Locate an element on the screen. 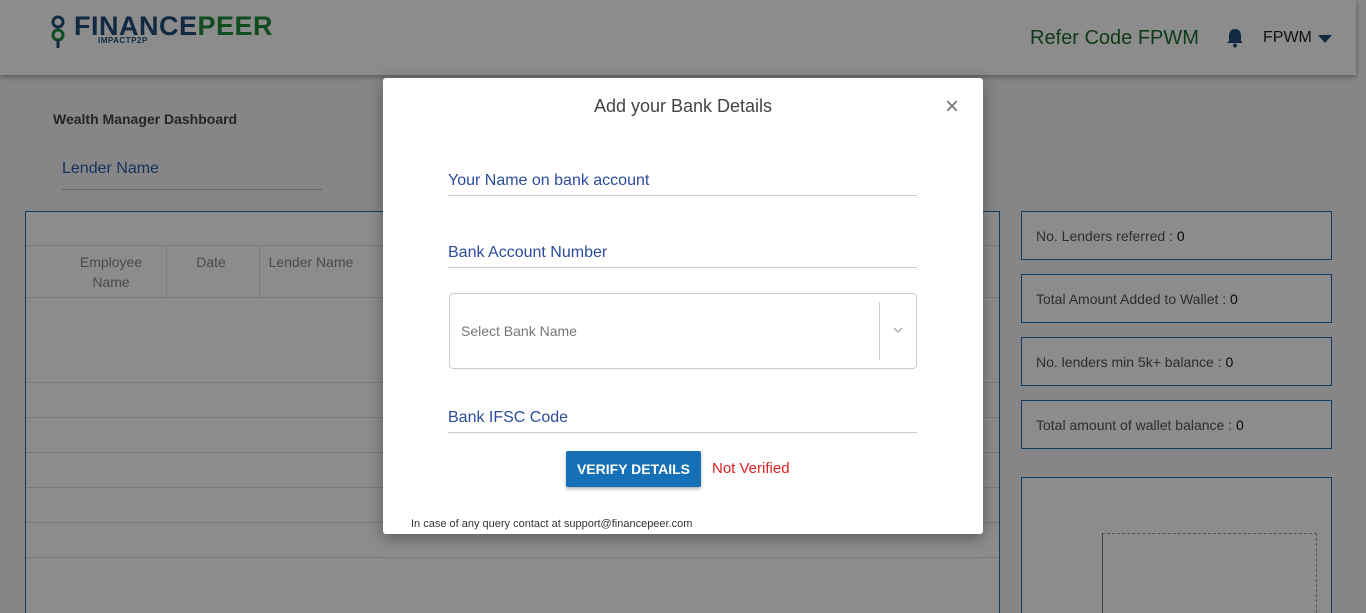 The image size is (1366, 613). modal-title: Add your Bank Details is located at coordinates (683, 106).